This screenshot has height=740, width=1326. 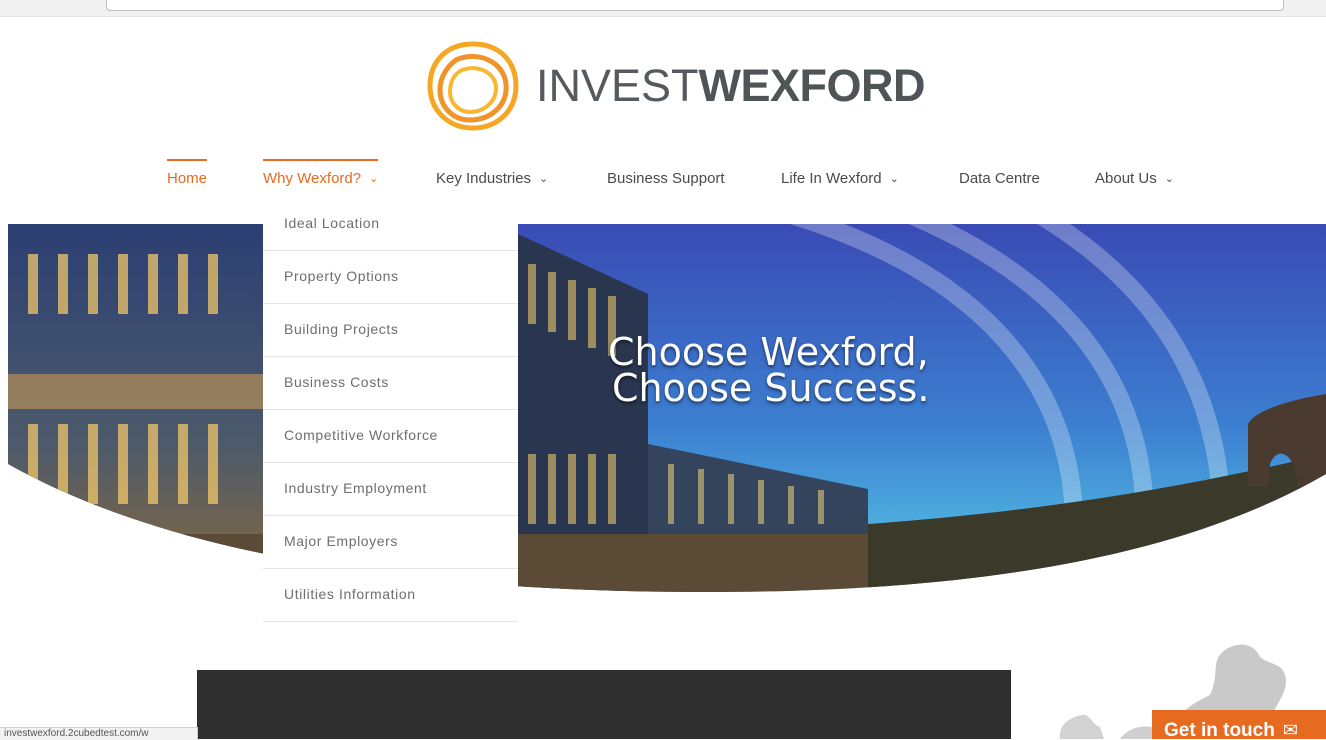 I want to click on hero-headline: Choose Wexford, Choose Success., so click(x=818, y=370).